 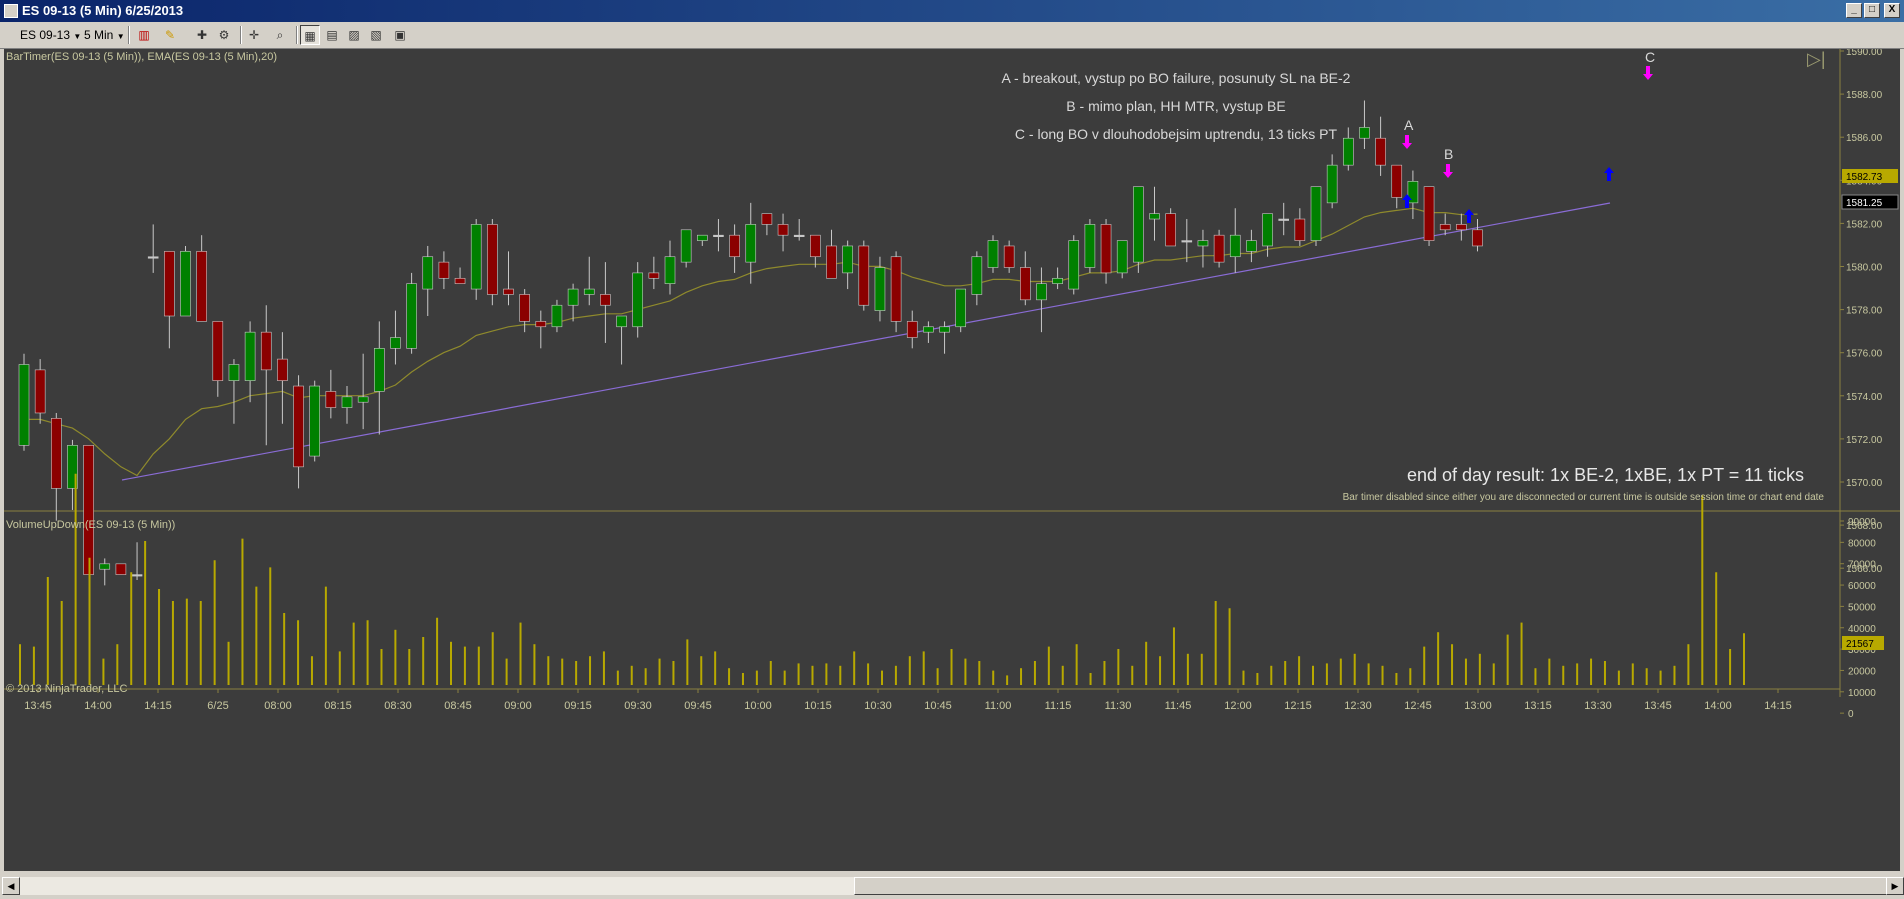 What do you see at coordinates (1864, 53) in the screenshot?
I see `price-tick-label: 1590.00` at bounding box center [1864, 53].